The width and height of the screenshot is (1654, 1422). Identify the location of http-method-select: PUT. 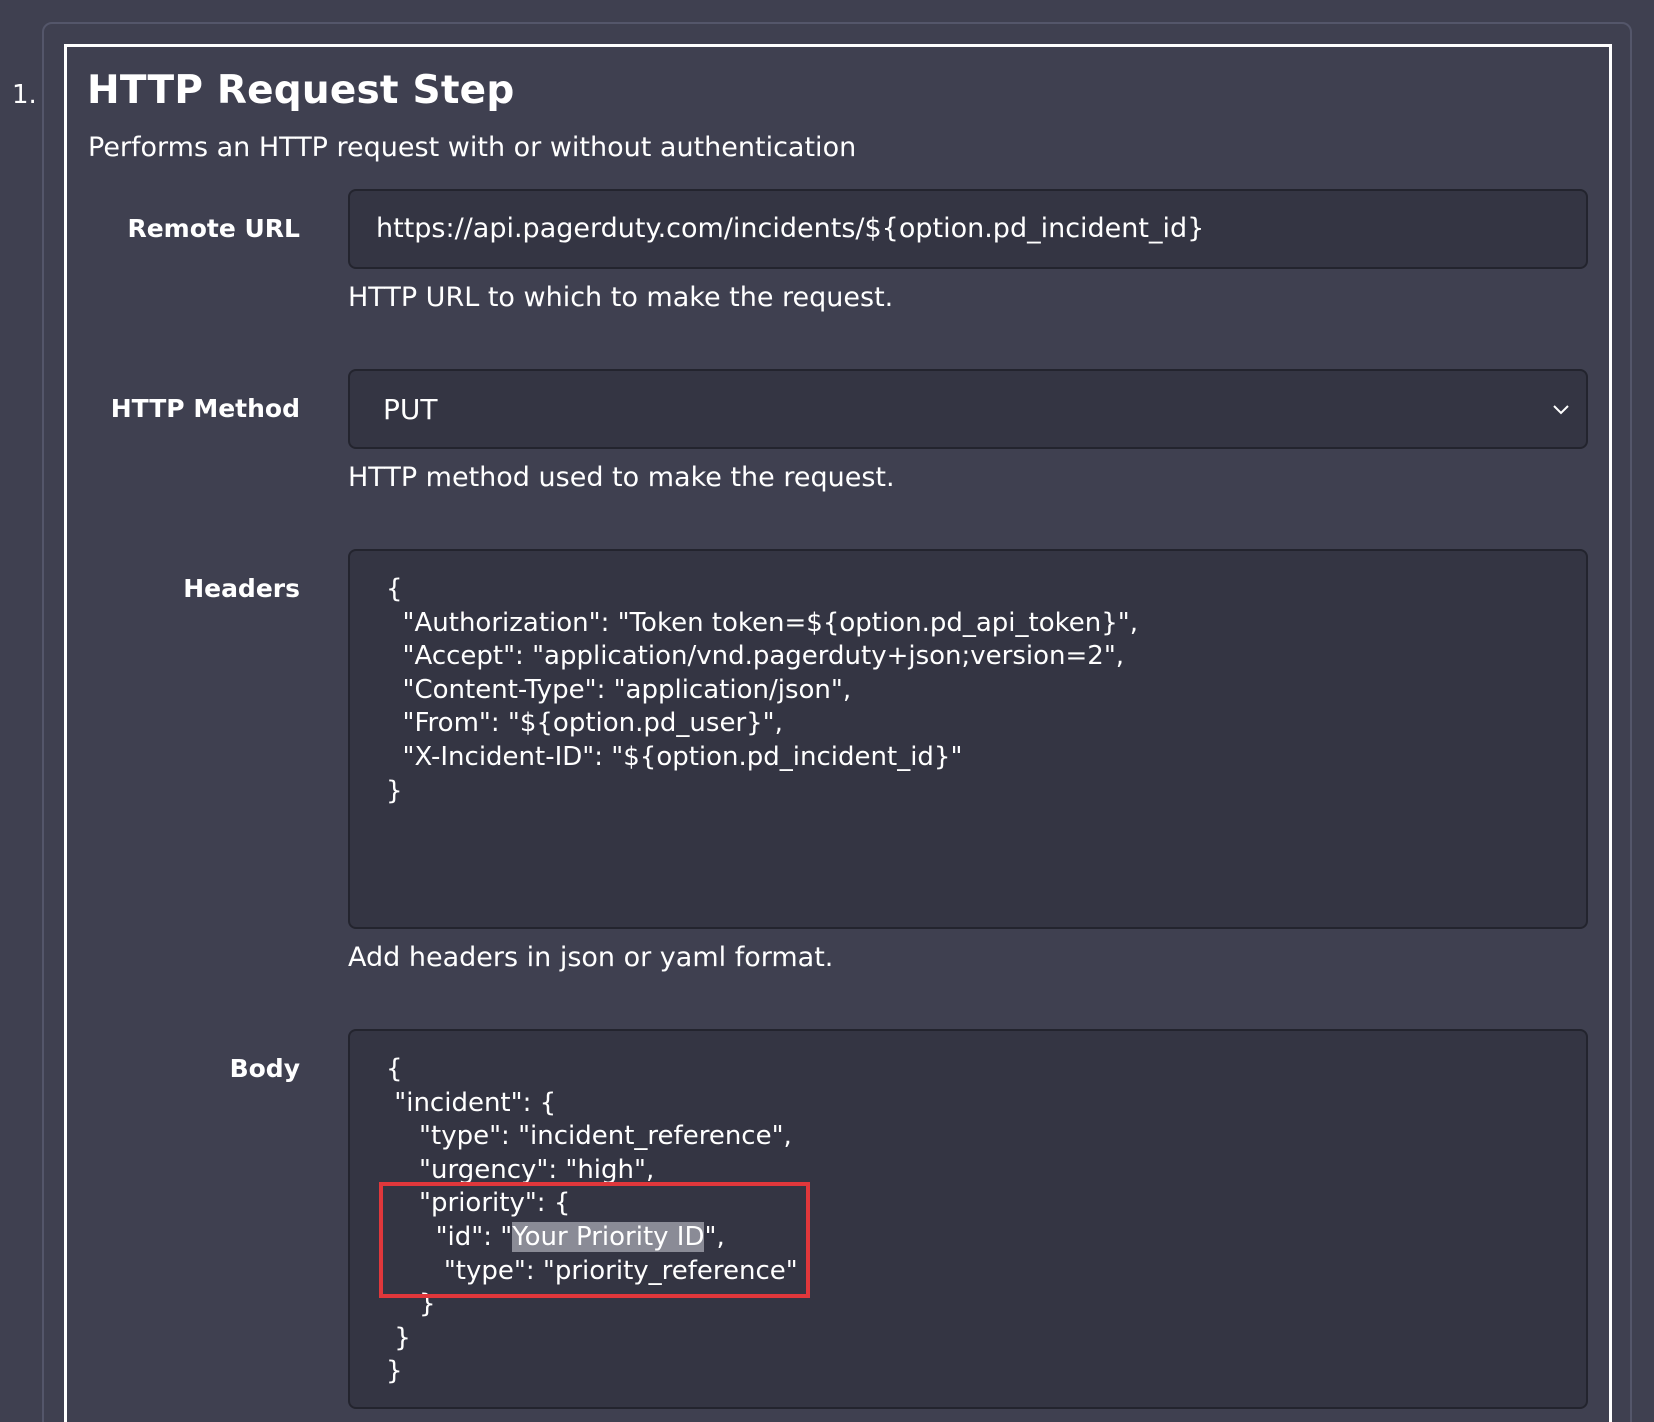
(968, 409).